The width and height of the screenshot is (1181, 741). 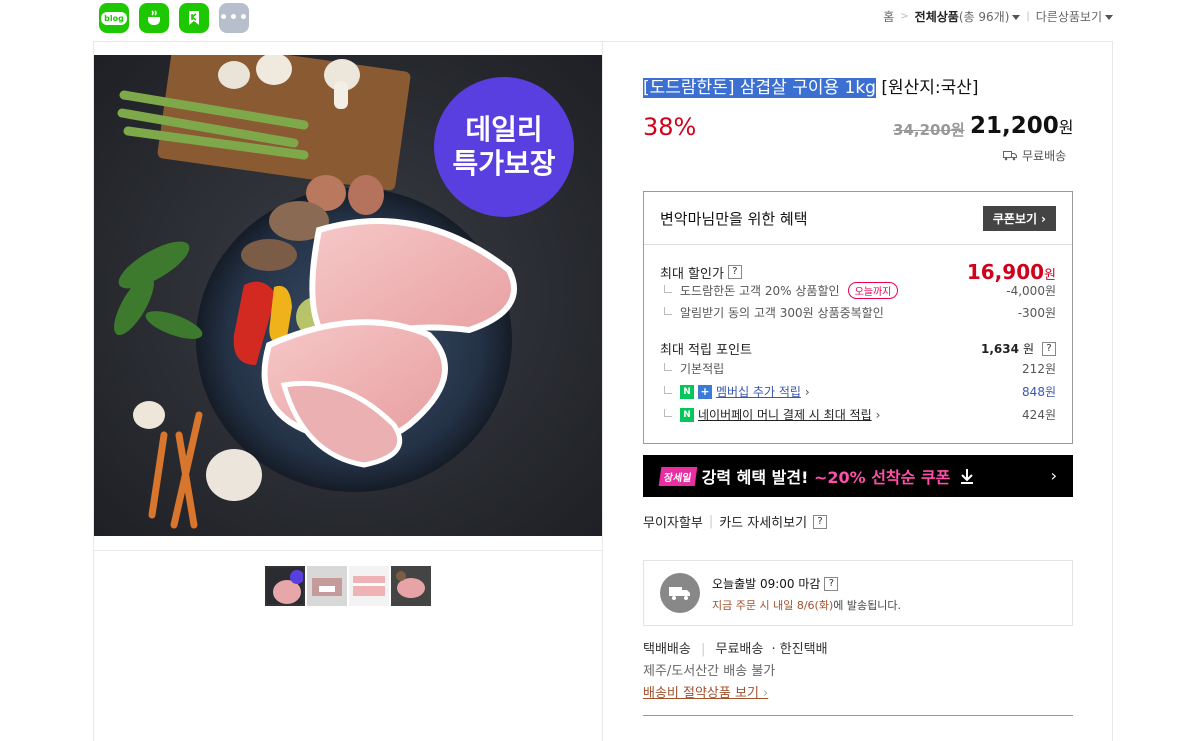 What do you see at coordinates (503, 129) in the screenshot?
I see `badge-line1: 데일리` at bounding box center [503, 129].